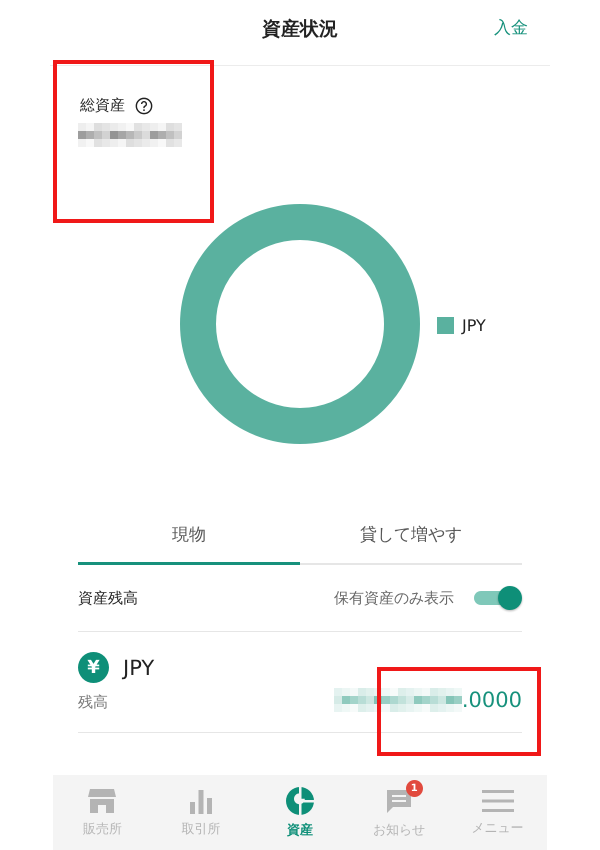  Describe the element at coordinates (138, 668) in the screenshot. I see `currency-name: JPY` at that location.